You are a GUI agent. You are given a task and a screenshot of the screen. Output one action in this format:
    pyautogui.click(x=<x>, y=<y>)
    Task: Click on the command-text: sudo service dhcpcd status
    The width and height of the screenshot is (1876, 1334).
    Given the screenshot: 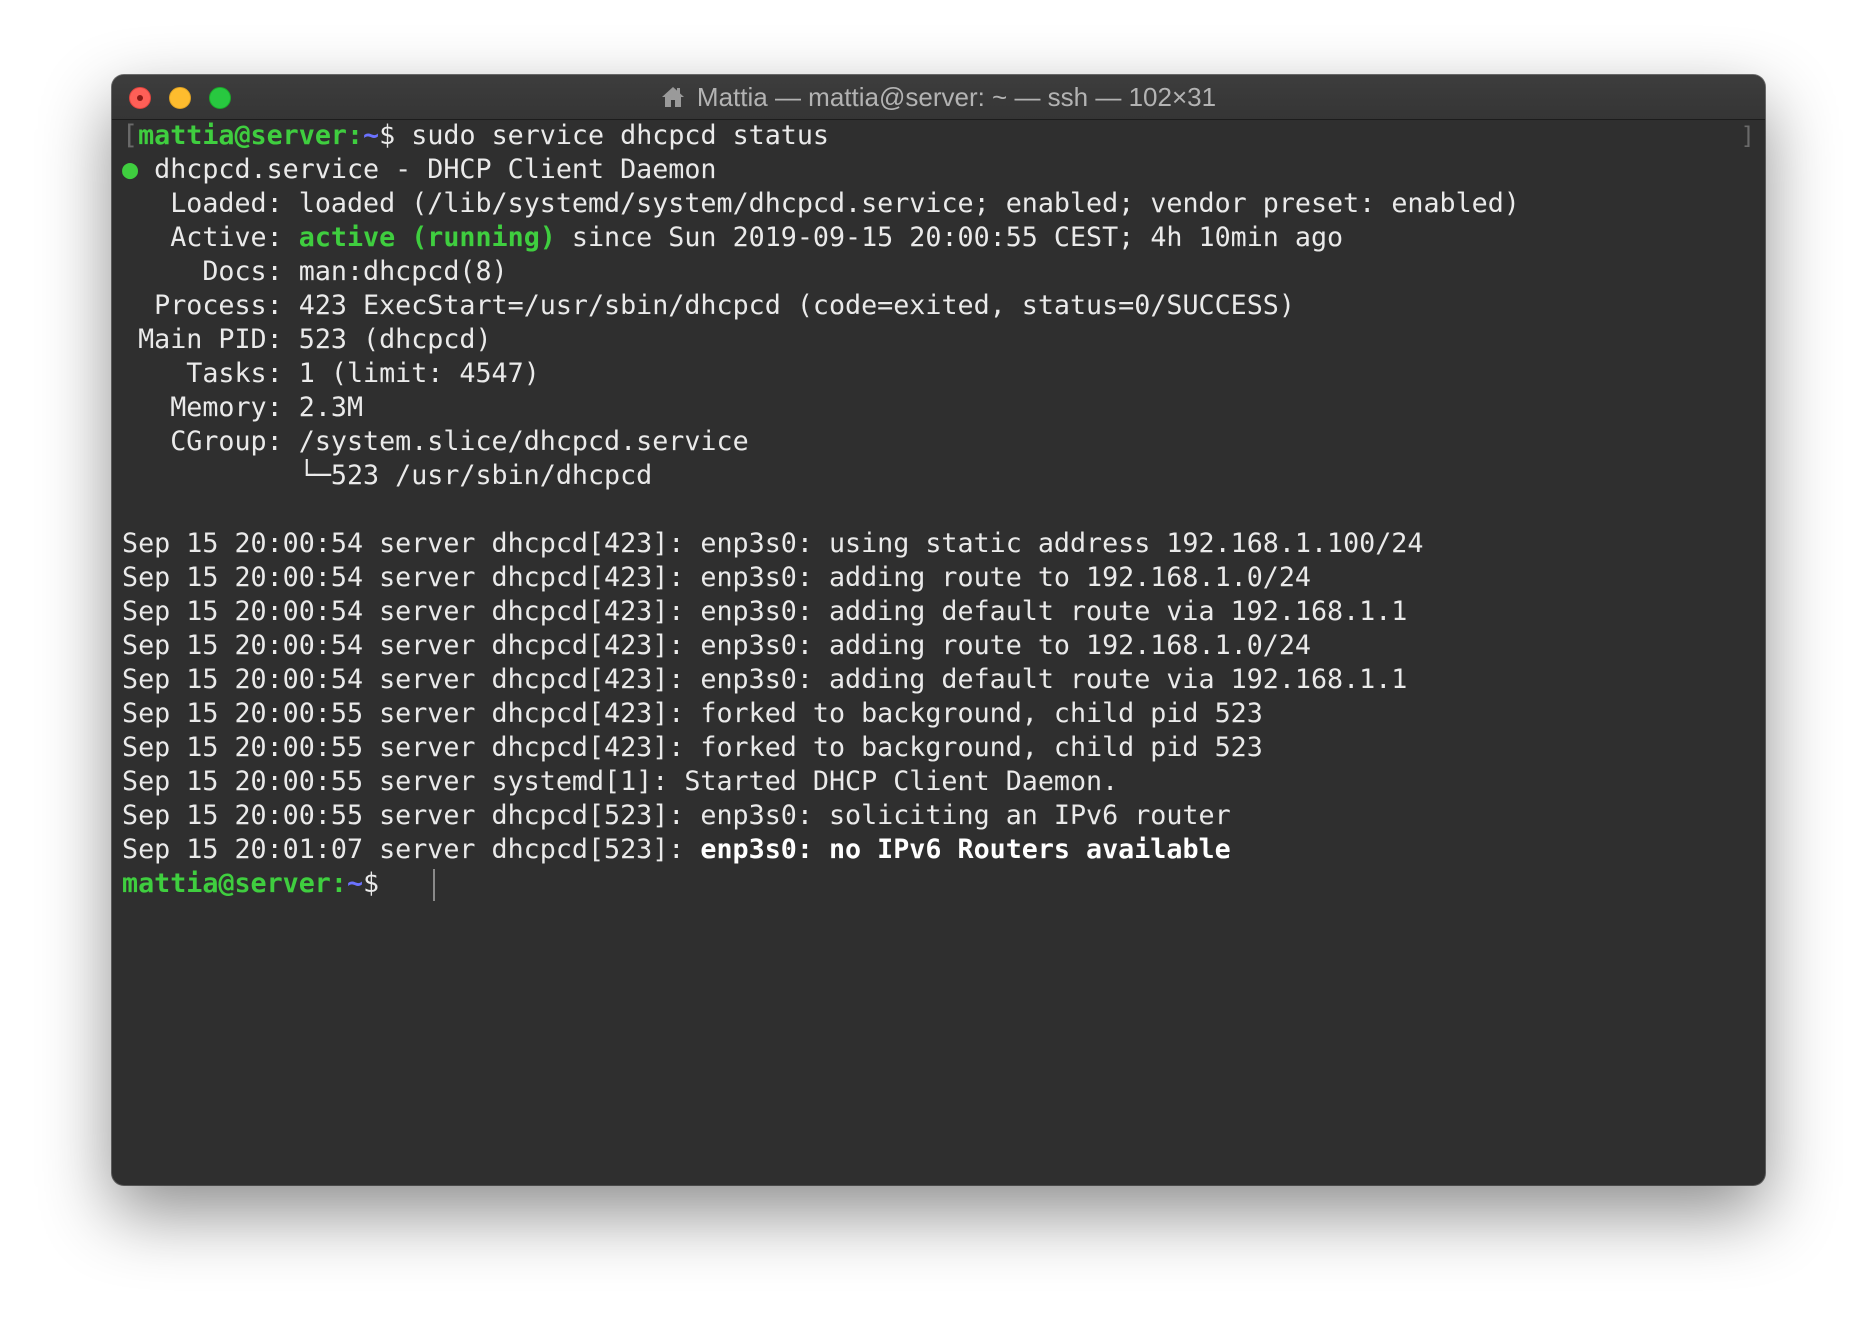 What is the action you would take?
    pyautogui.click(x=620, y=135)
    